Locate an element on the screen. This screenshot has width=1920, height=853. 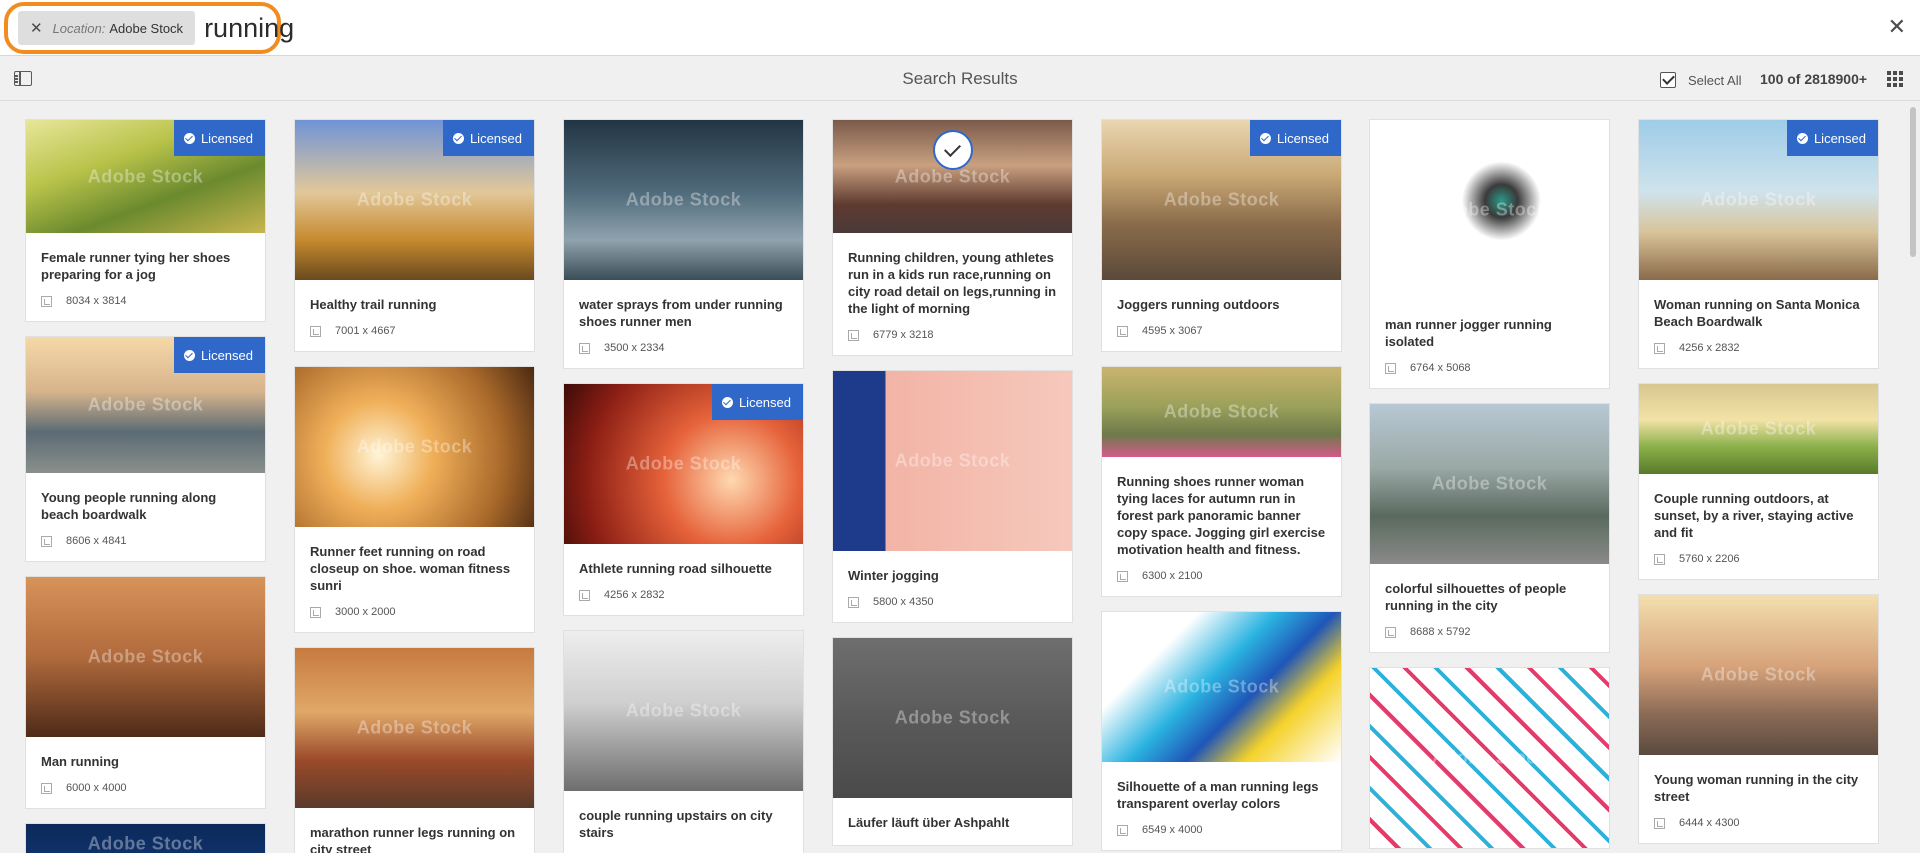
scrollbar is located at coordinates (1913, 477).